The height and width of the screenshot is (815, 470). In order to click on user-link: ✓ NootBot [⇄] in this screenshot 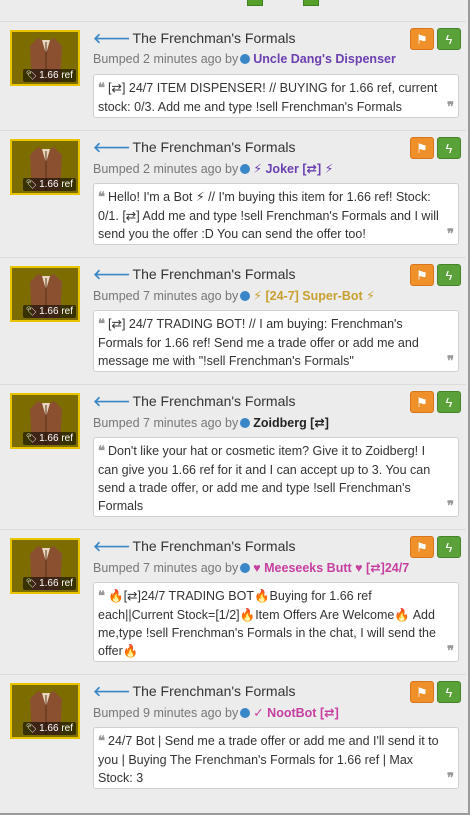, I will do `click(296, 713)`.